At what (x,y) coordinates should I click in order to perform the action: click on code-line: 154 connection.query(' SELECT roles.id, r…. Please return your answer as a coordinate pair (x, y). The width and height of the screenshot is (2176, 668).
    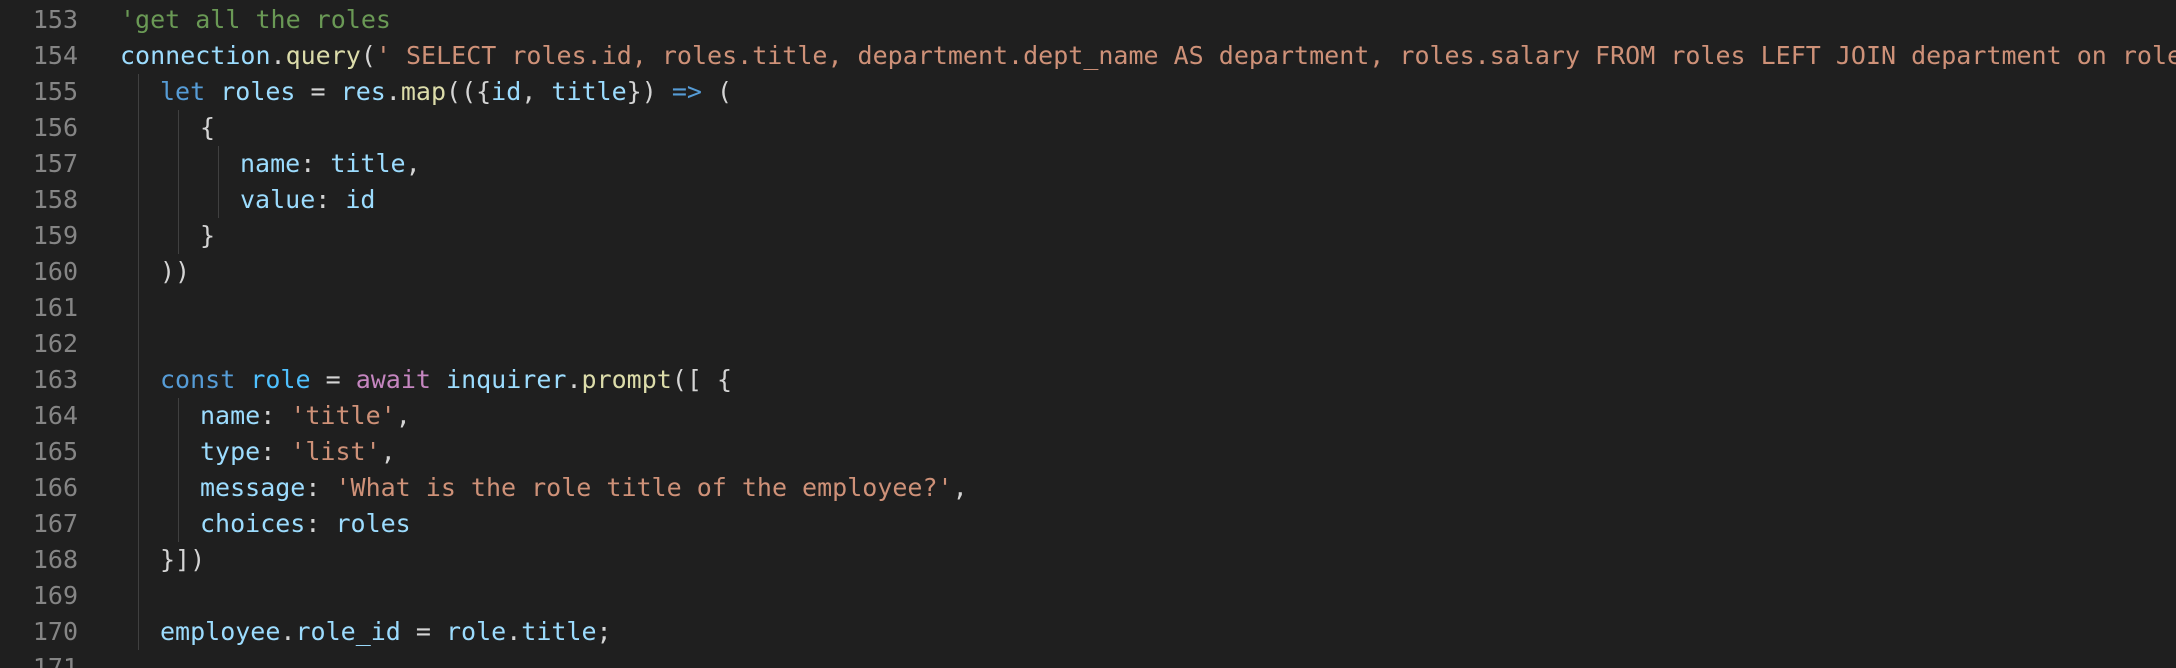
    Looking at the image, I should click on (1088, 56).